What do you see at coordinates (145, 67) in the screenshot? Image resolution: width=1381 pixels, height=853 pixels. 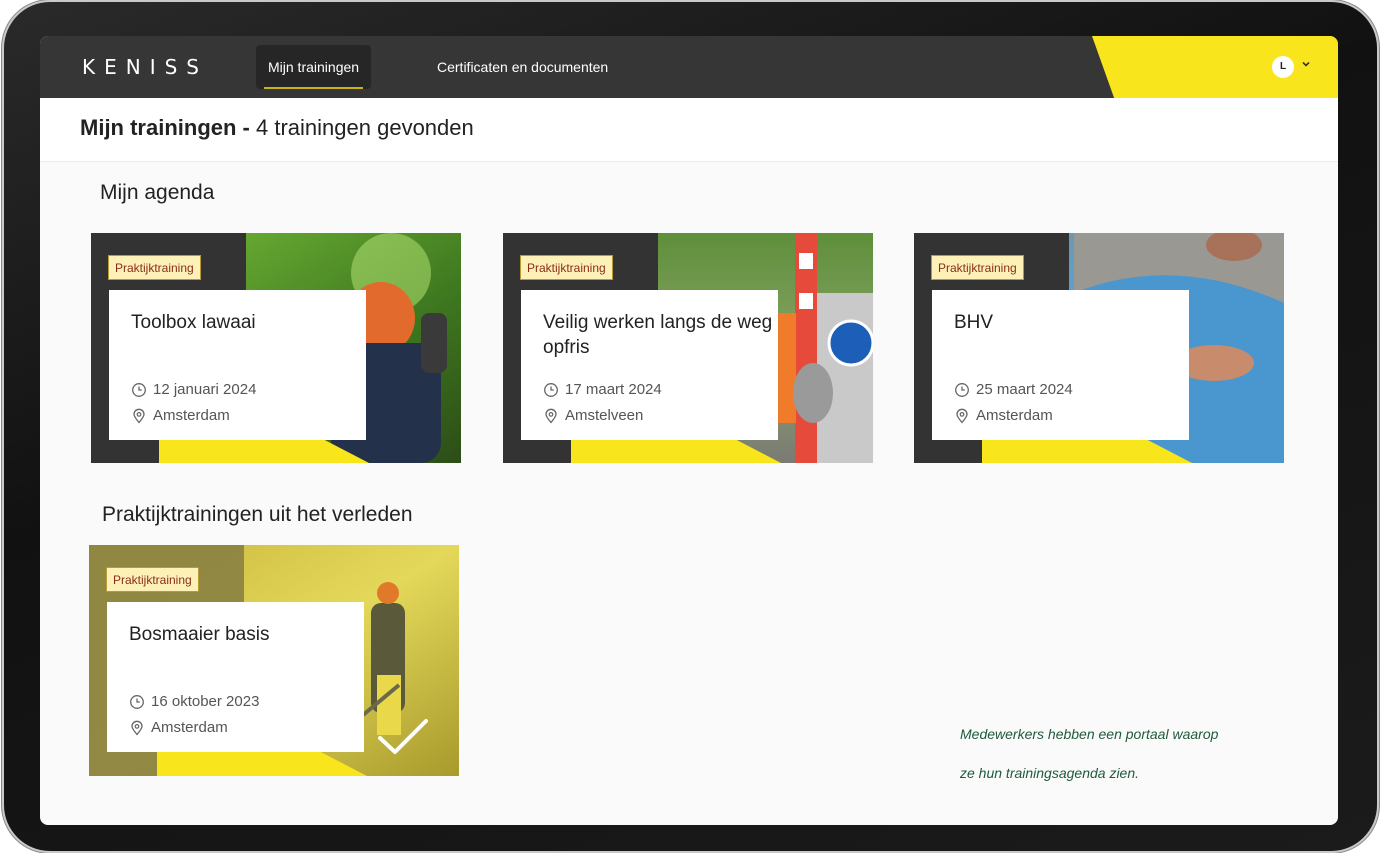 I see `keniss-logo: KENISS` at bounding box center [145, 67].